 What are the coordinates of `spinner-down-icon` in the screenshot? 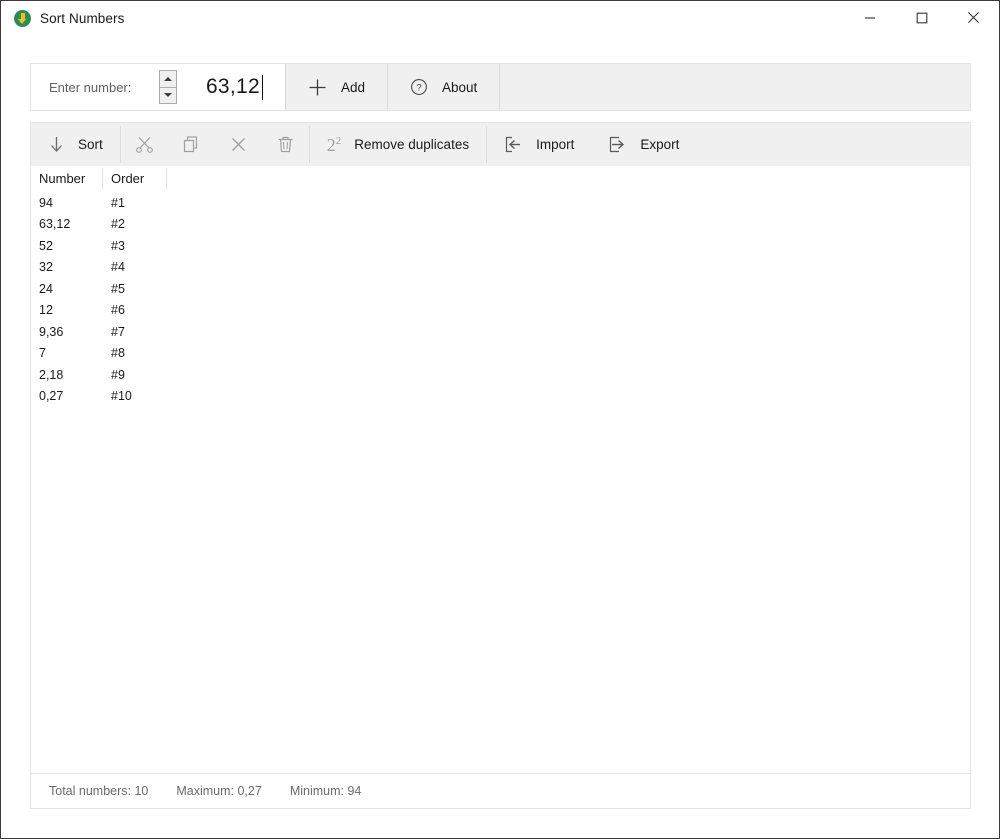 It's located at (168, 95).